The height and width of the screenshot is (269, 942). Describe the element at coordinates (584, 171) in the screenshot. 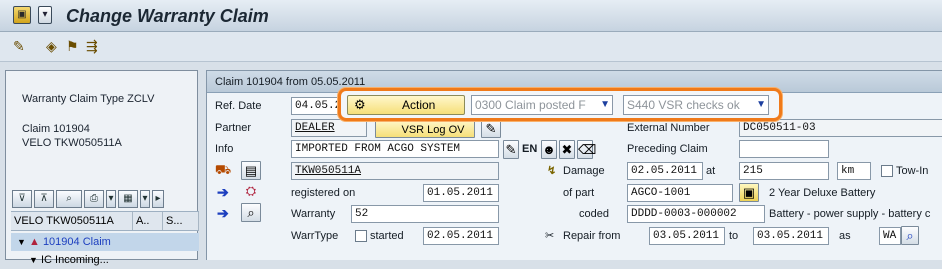

I see `damage-label: Damage` at that location.